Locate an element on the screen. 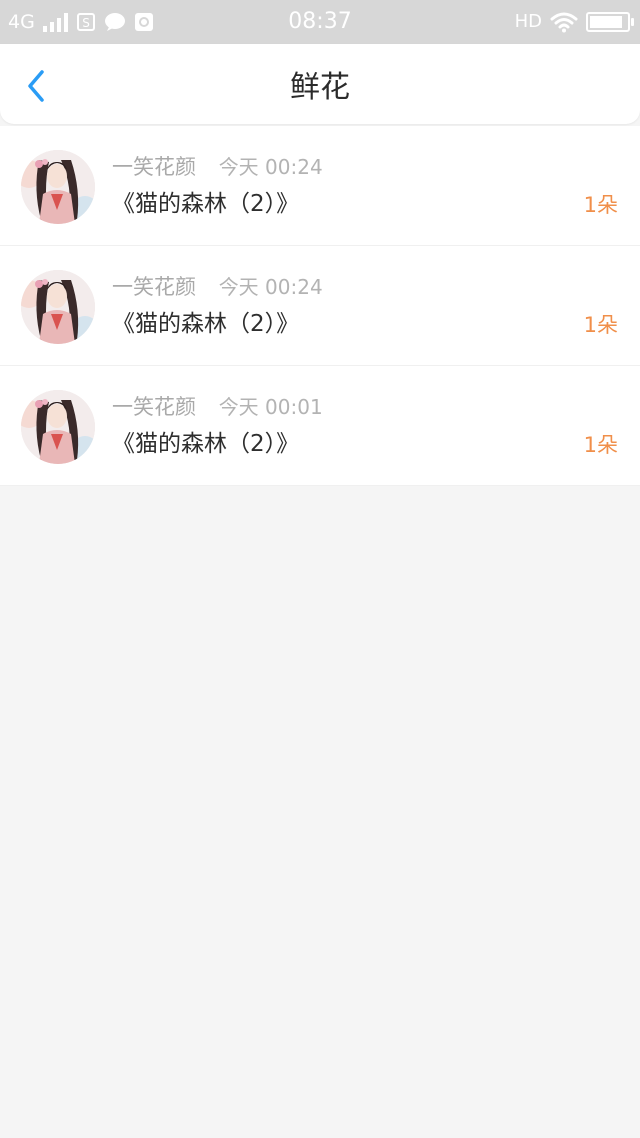  list-item: 一笑花颜 今天 00:01 《猫的森林（2）》 1朵 is located at coordinates (320, 426).